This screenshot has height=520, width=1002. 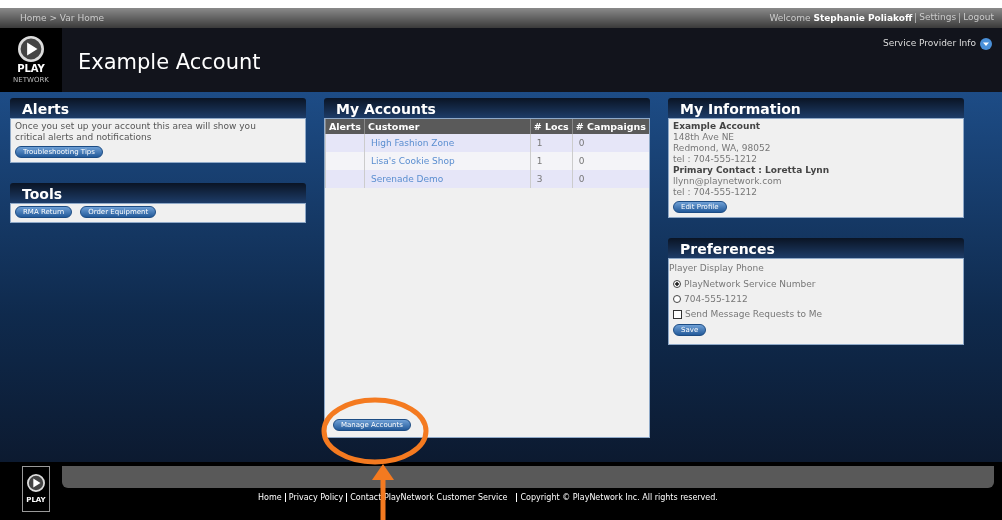 I want to click on info-line: llynn@playnetwork.com, so click(x=727, y=181).